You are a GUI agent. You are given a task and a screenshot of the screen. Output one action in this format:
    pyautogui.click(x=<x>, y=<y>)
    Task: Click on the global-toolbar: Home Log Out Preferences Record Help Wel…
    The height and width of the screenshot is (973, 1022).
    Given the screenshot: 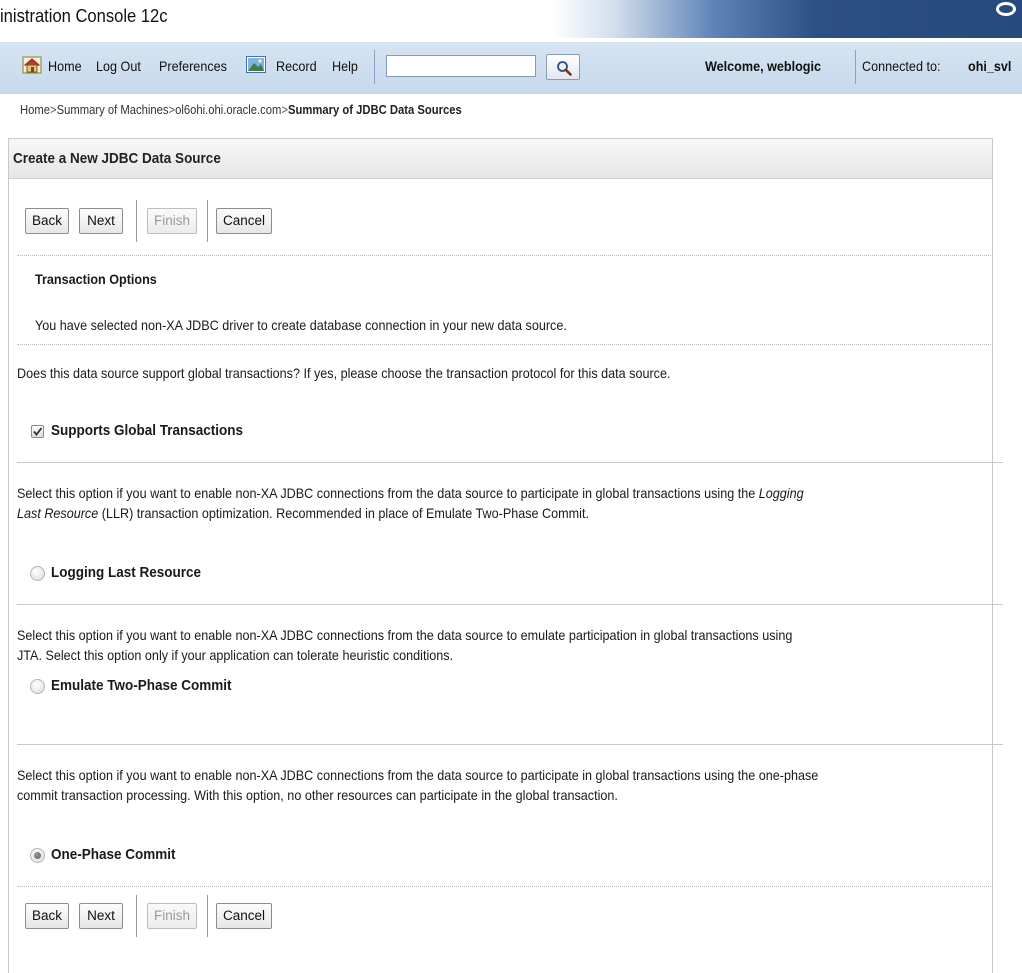 What is the action you would take?
    pyautogui.click(x=511, y=68)
    